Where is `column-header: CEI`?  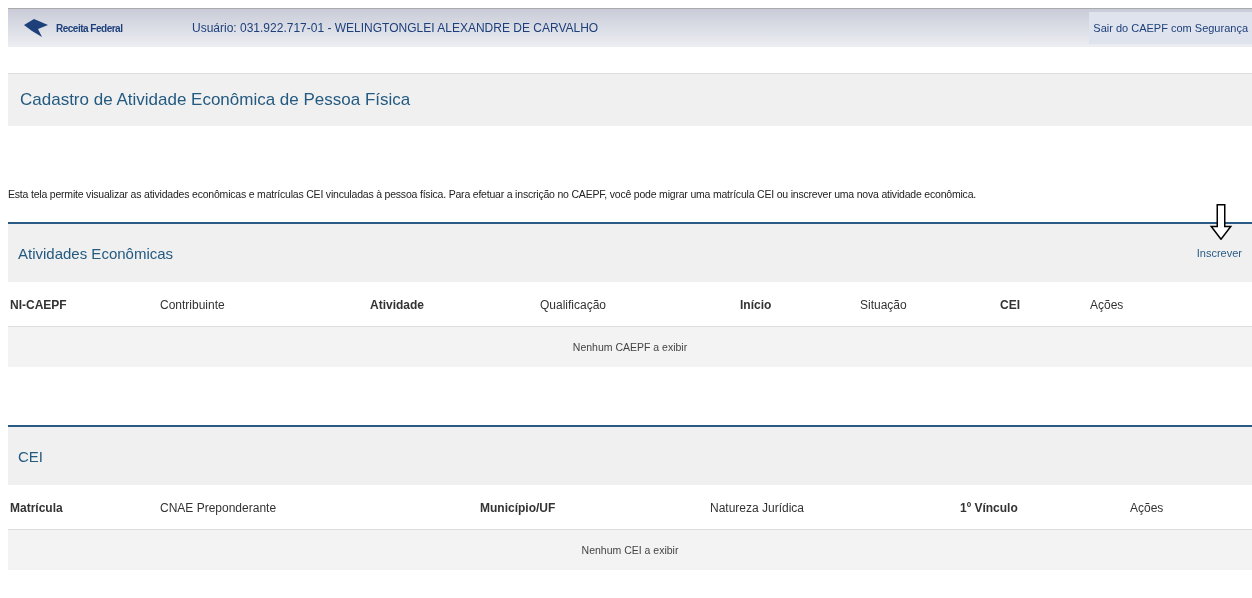
column-header: CEI is located at coordinates (1010, 305).